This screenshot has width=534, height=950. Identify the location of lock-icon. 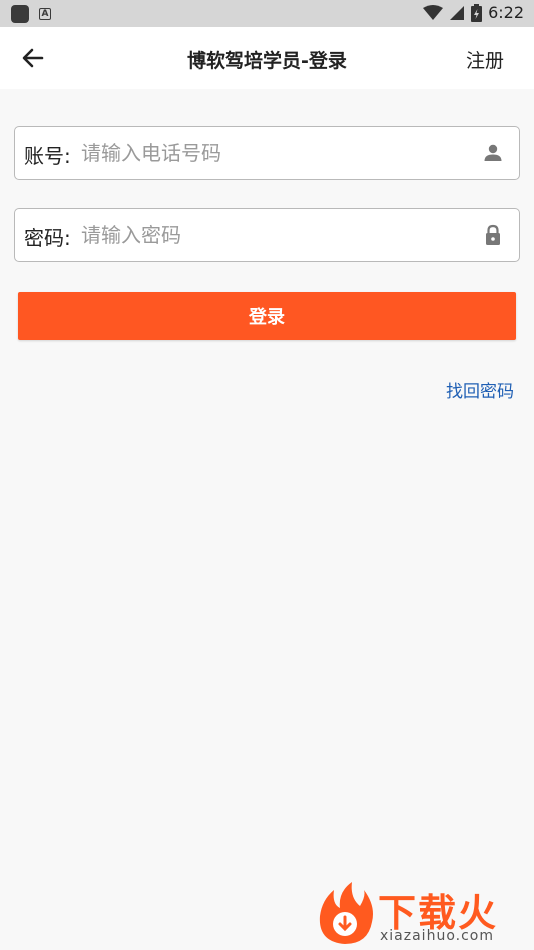
(493, 234).